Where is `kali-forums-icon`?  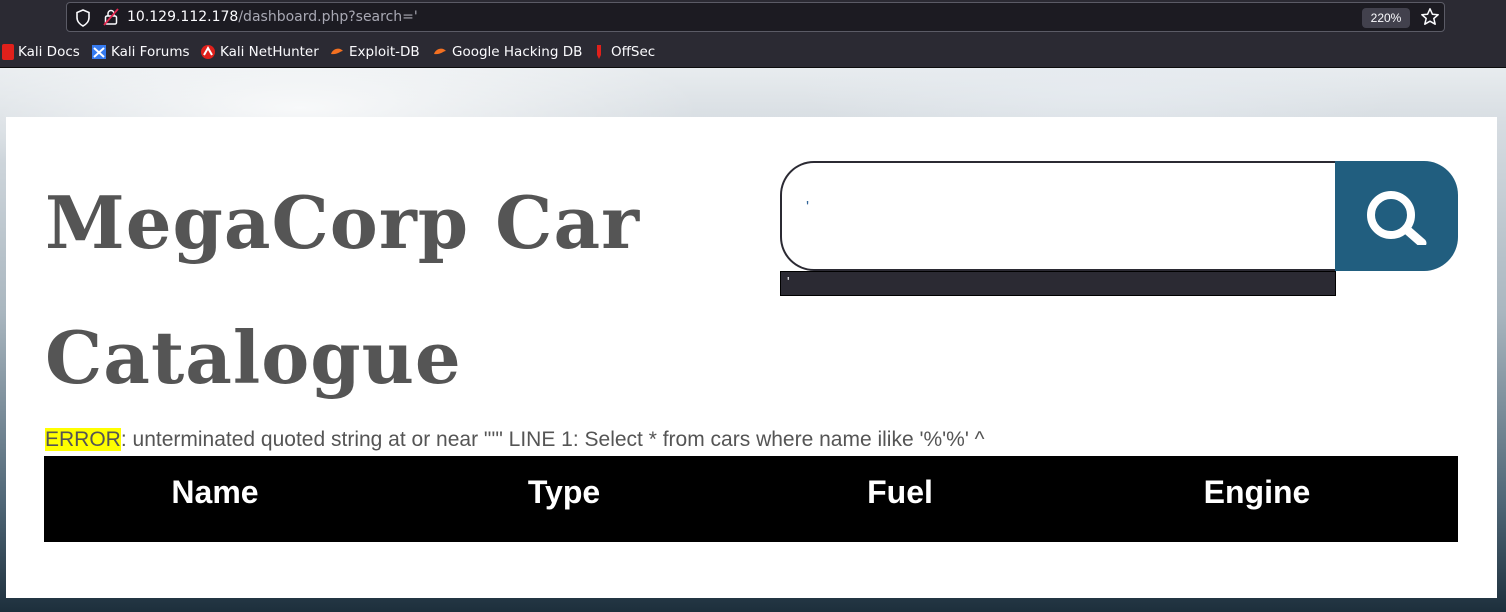 kali-forums-icon is located at coordinates (99, 52).